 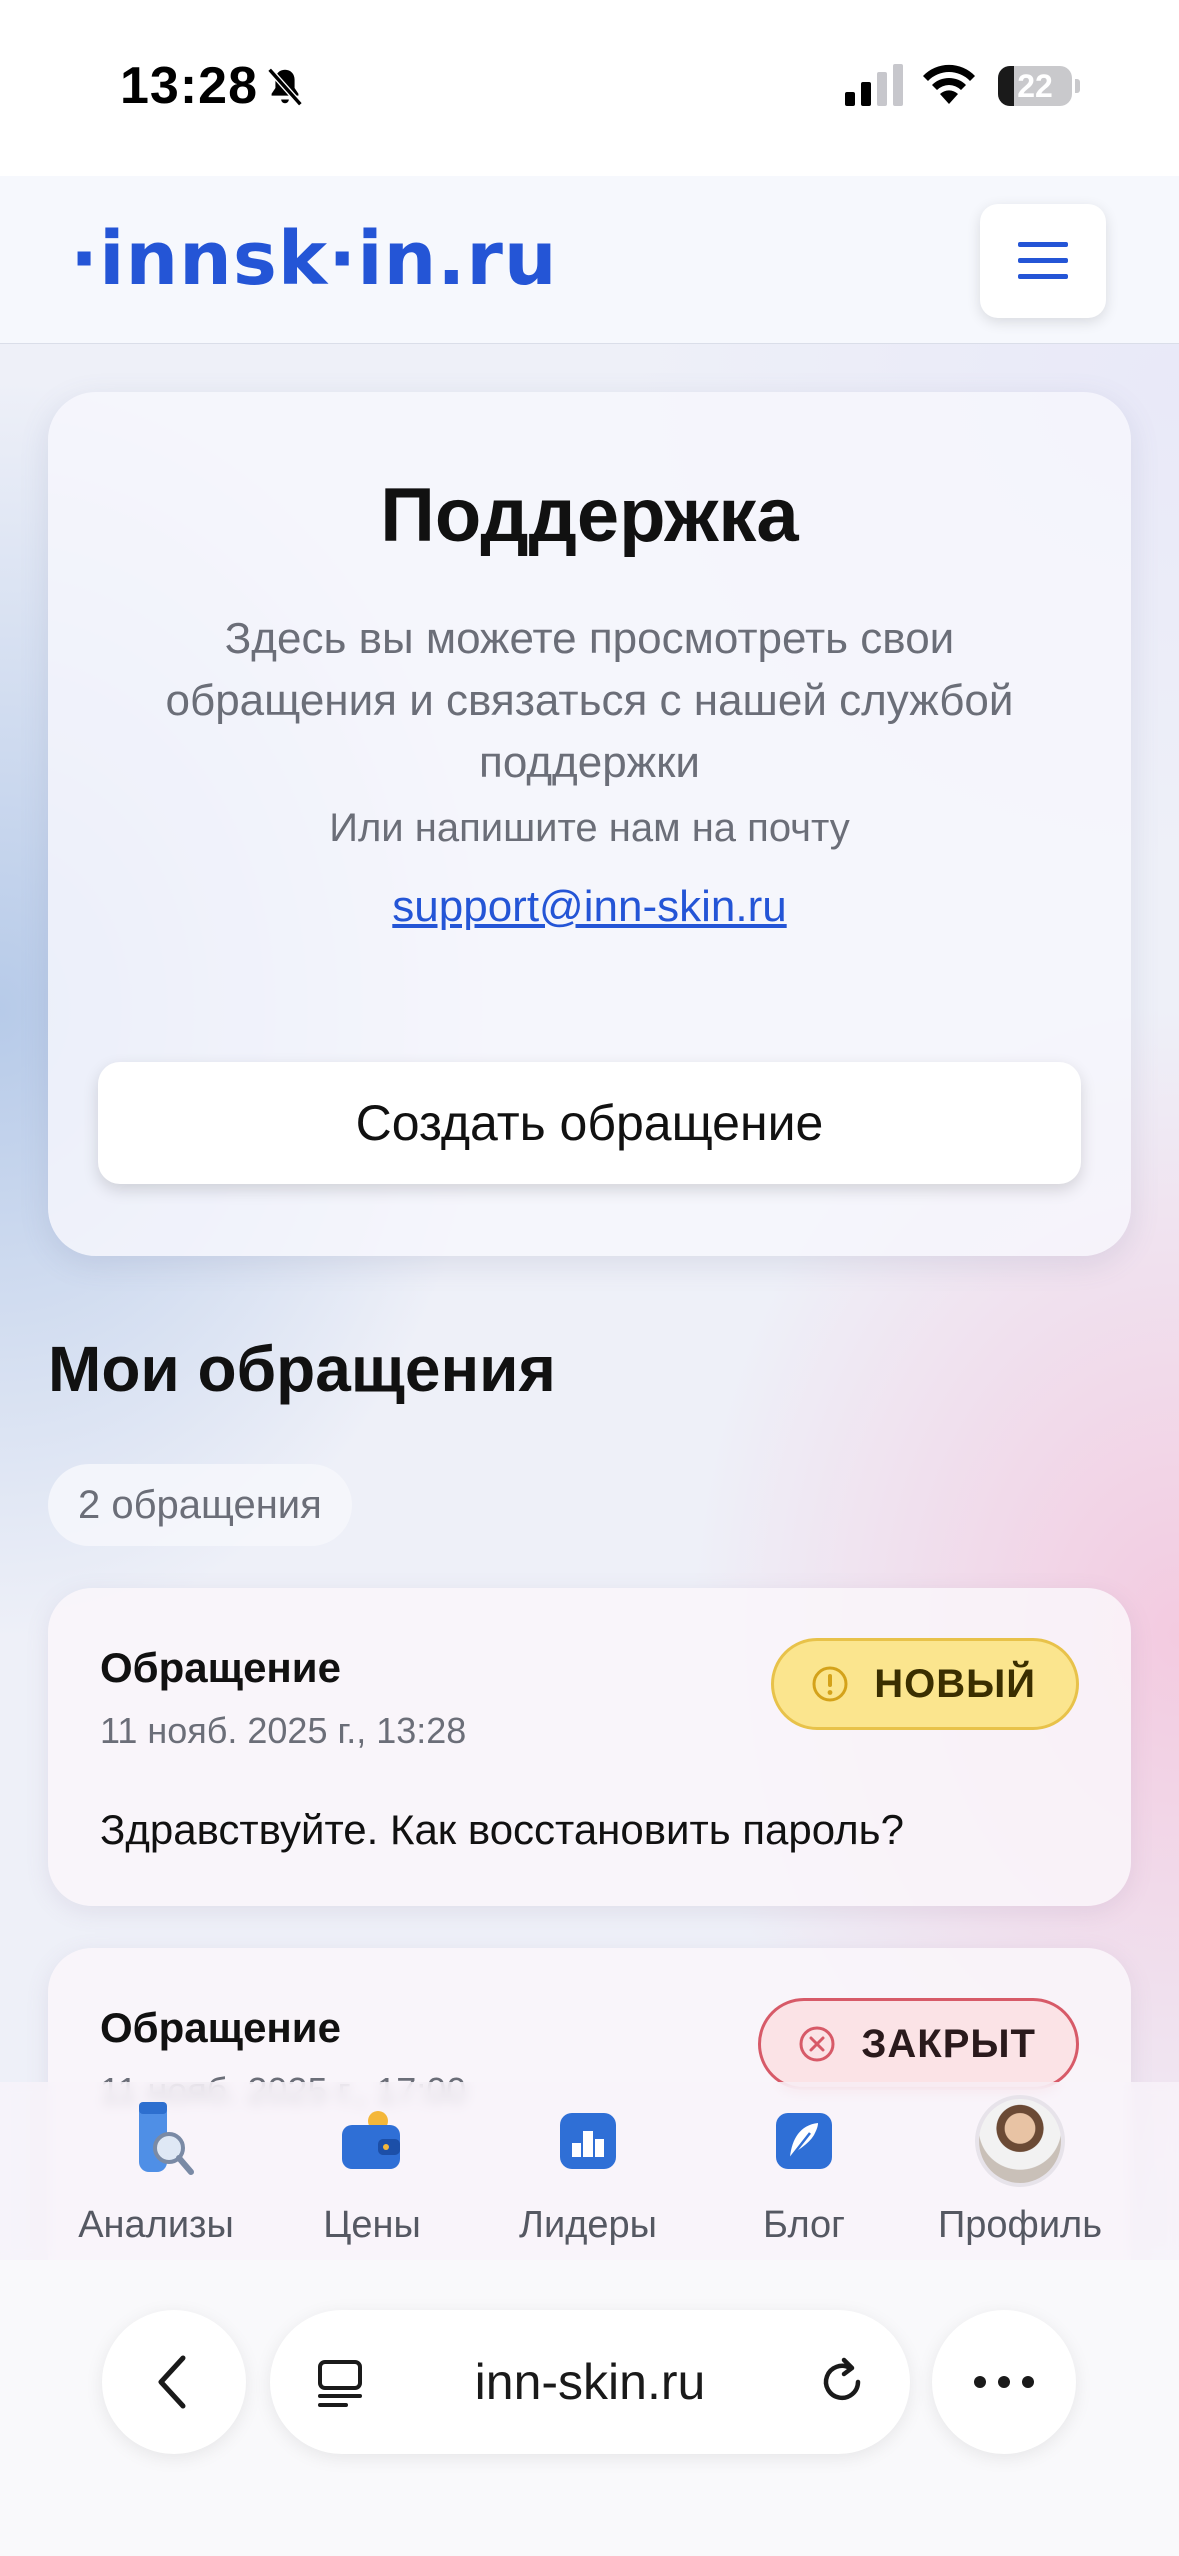 I want to click on hamburger-menu-icon, so click(x=1043, y=260).